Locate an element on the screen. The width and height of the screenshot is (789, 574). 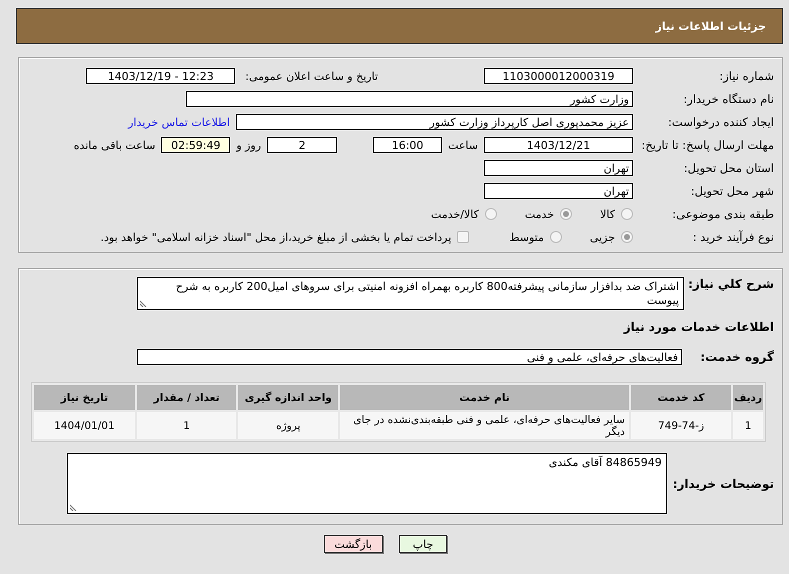
option-label: متوسط is located at coordinates (526, 237).